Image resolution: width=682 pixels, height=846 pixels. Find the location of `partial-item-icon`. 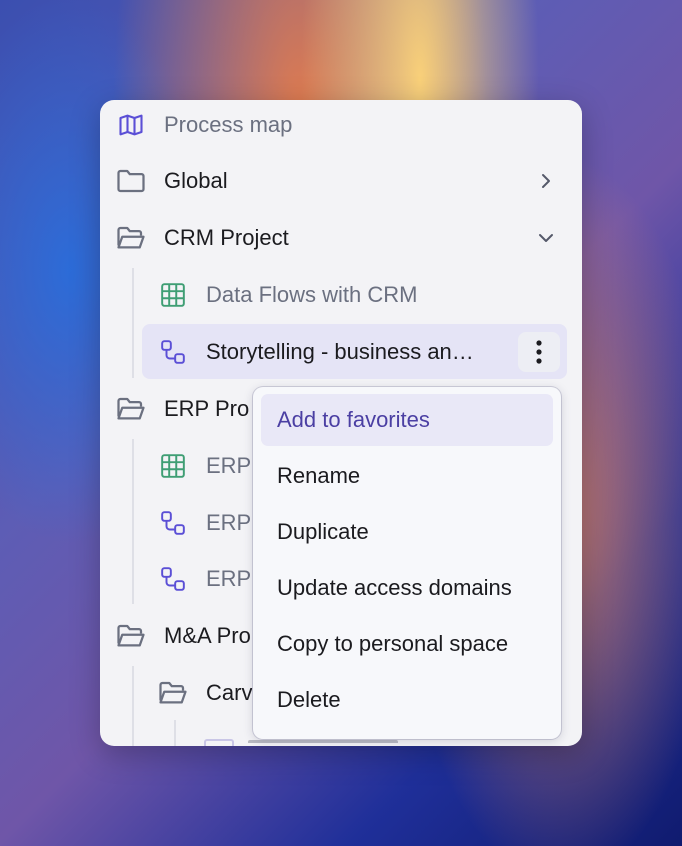

partial-item-icon is located at coordinates (219, 742).